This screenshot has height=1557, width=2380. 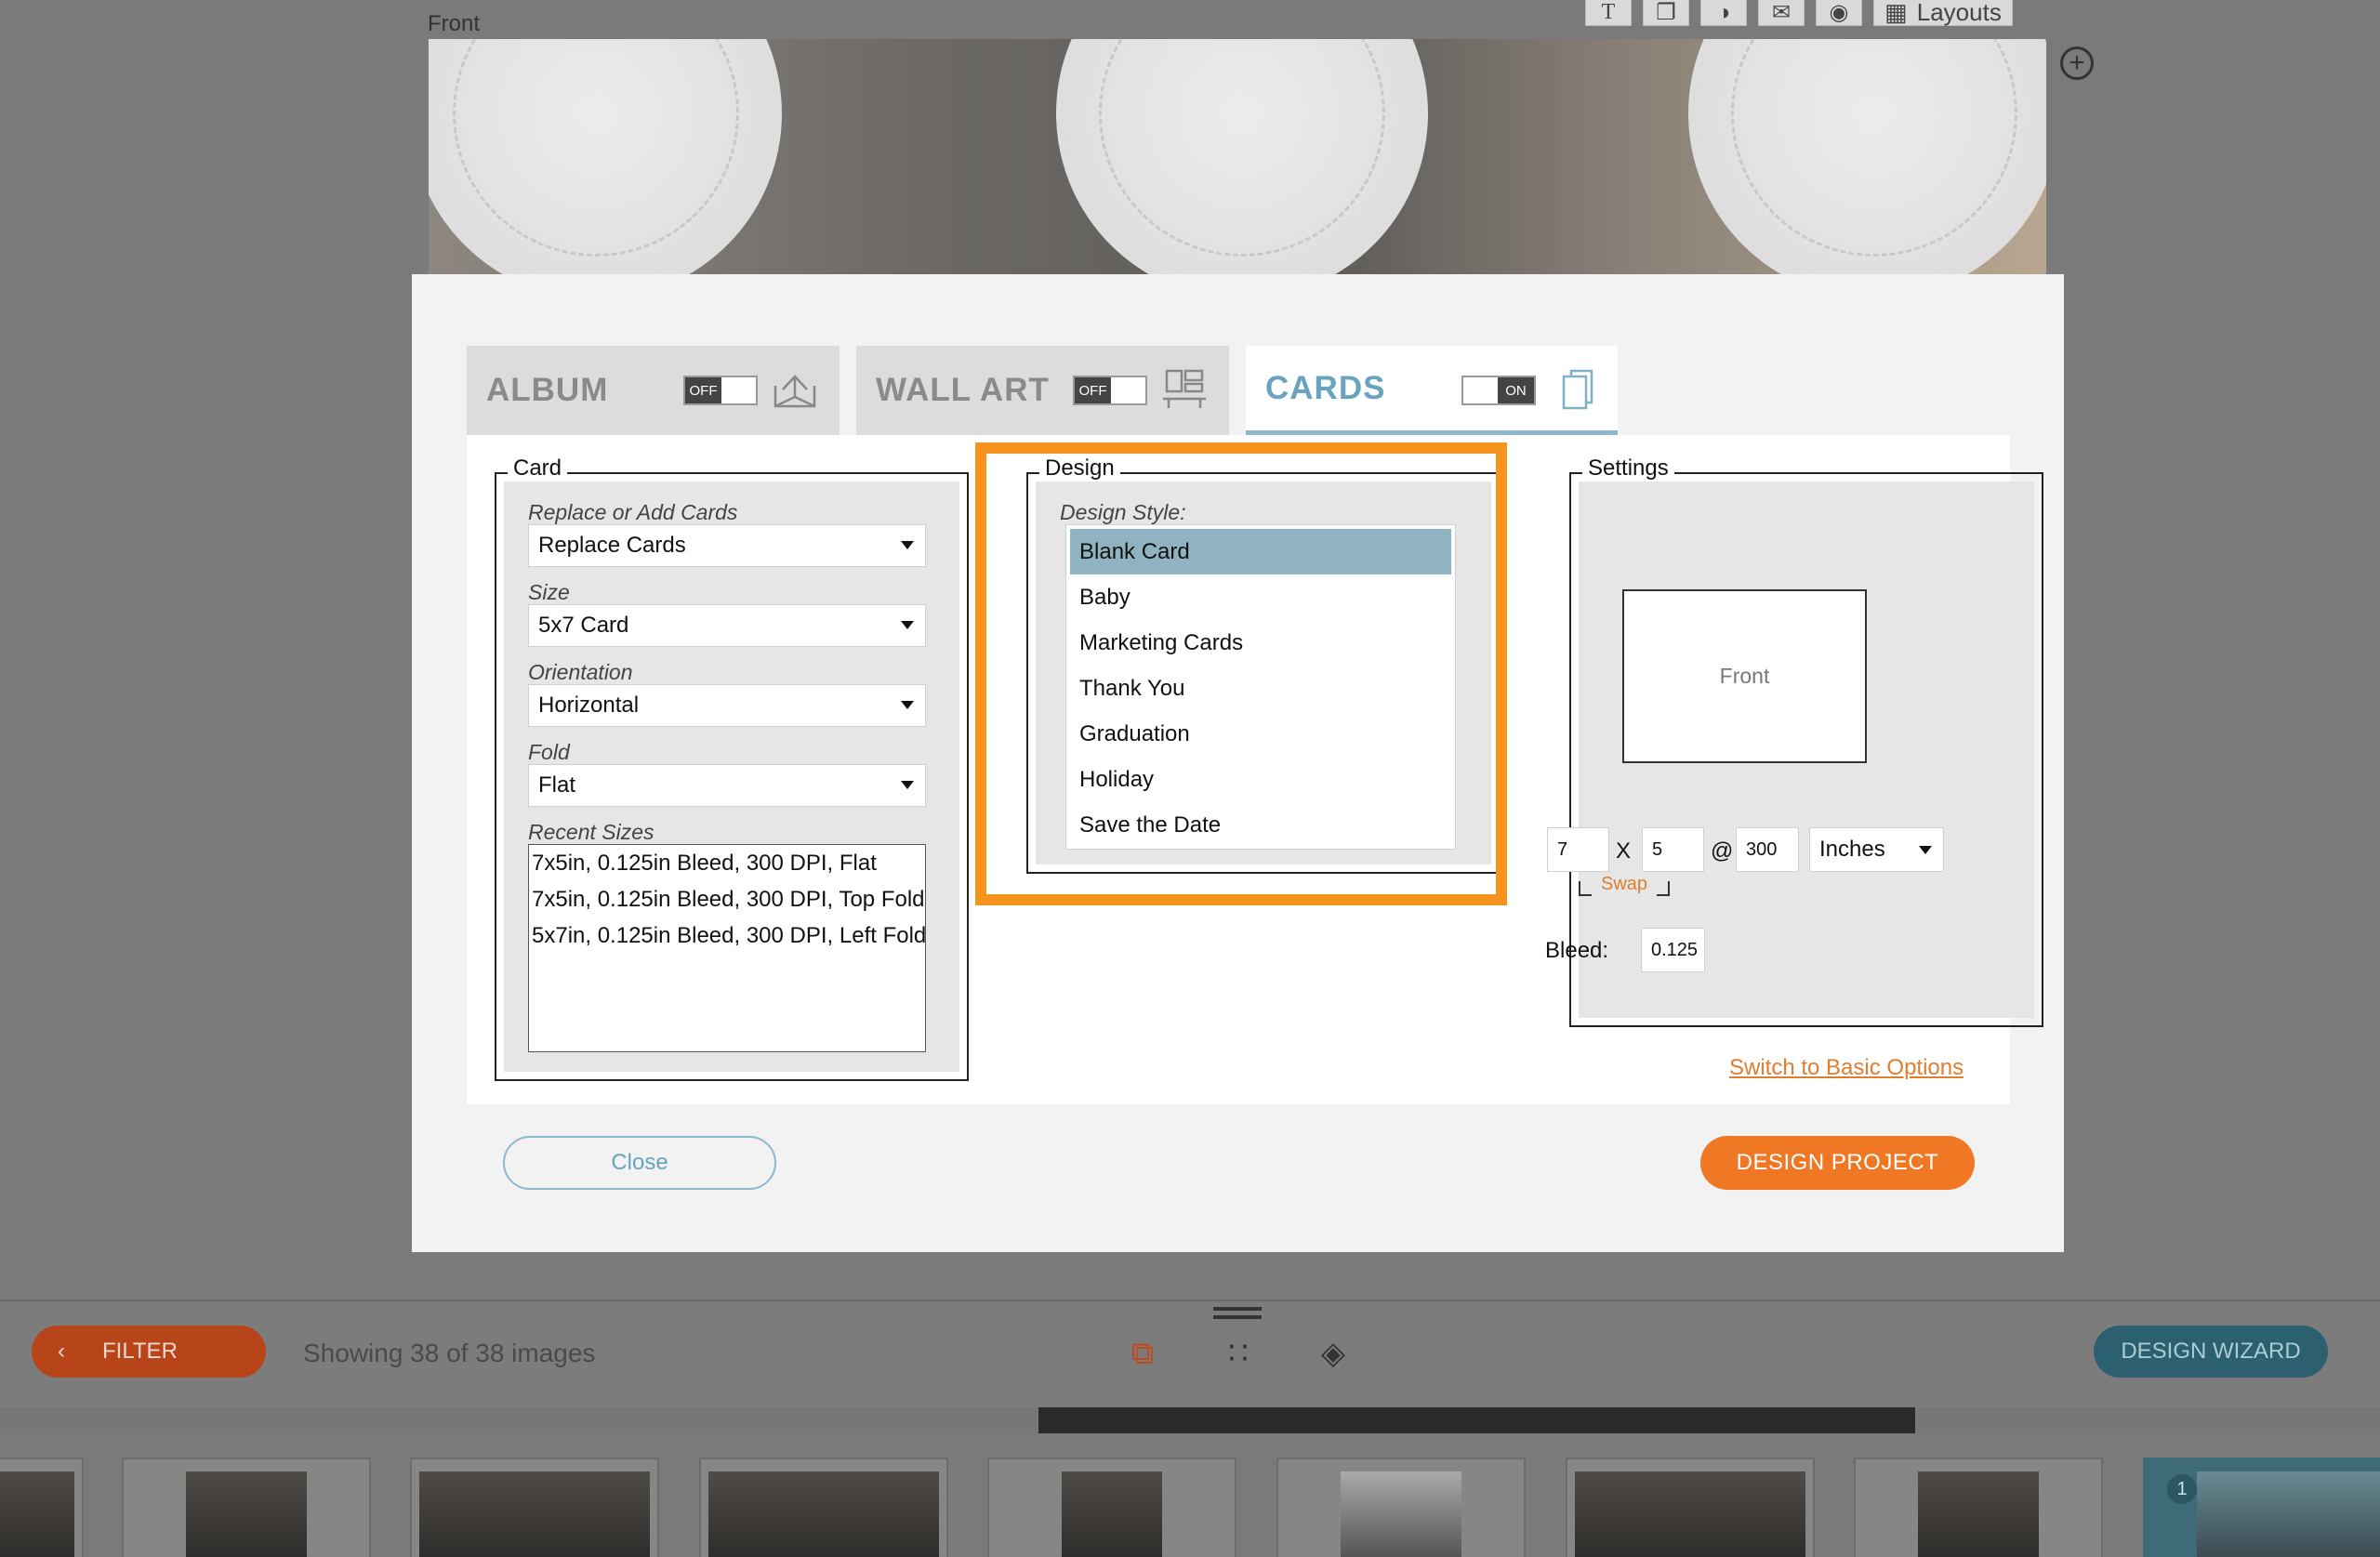 I want to click on color-wheel-icon: ◑, so click(x=1723, y=12).